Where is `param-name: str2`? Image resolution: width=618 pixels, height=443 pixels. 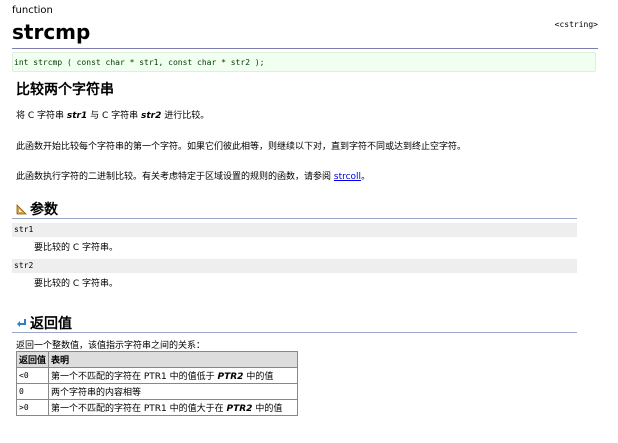 param-name: str2 is located at coordinates (294, 266).